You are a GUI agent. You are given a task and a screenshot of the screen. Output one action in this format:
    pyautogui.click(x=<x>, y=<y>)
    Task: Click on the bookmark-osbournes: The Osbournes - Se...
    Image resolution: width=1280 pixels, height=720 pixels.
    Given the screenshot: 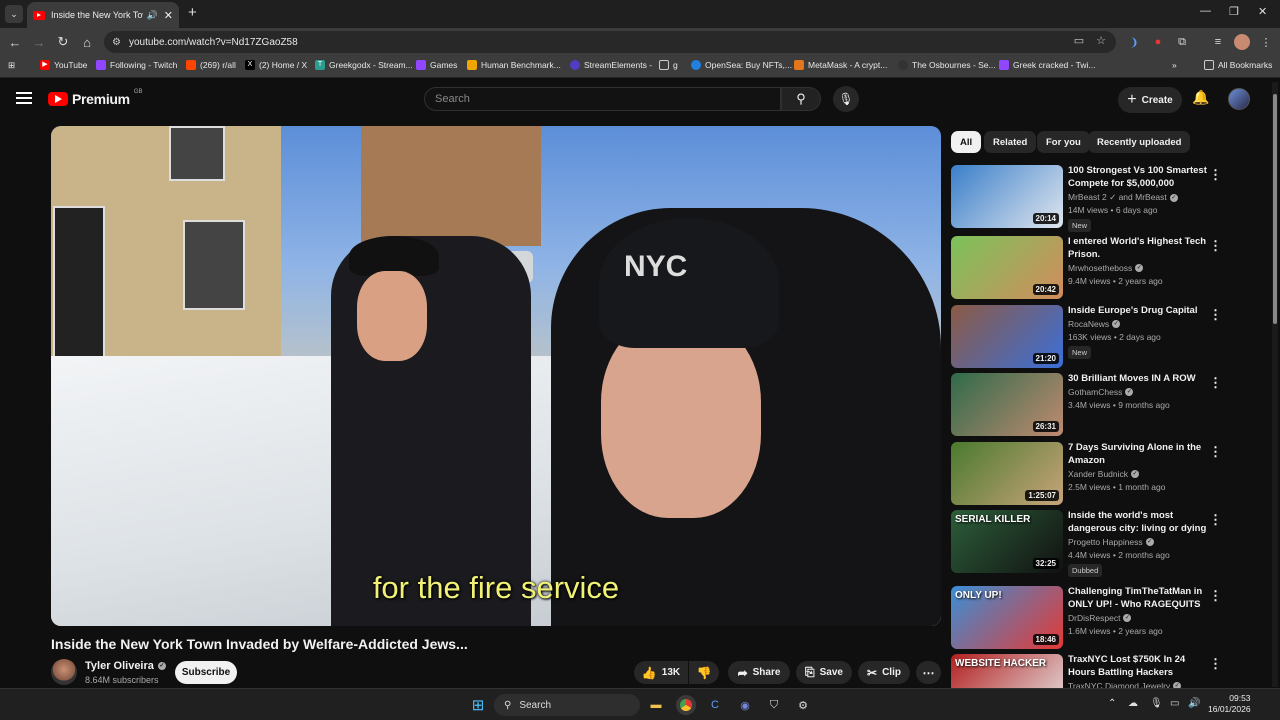 What is the action you would take?
    pyautogui.click(x=947, y=65)
    